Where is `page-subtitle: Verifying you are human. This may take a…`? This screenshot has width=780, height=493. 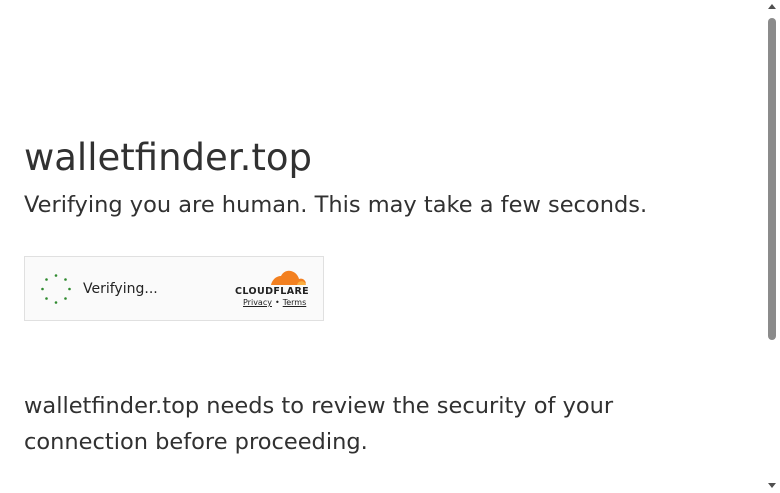 page-subtitle: Verifying you are human. This may take a… is located at coordinates (336, 205).